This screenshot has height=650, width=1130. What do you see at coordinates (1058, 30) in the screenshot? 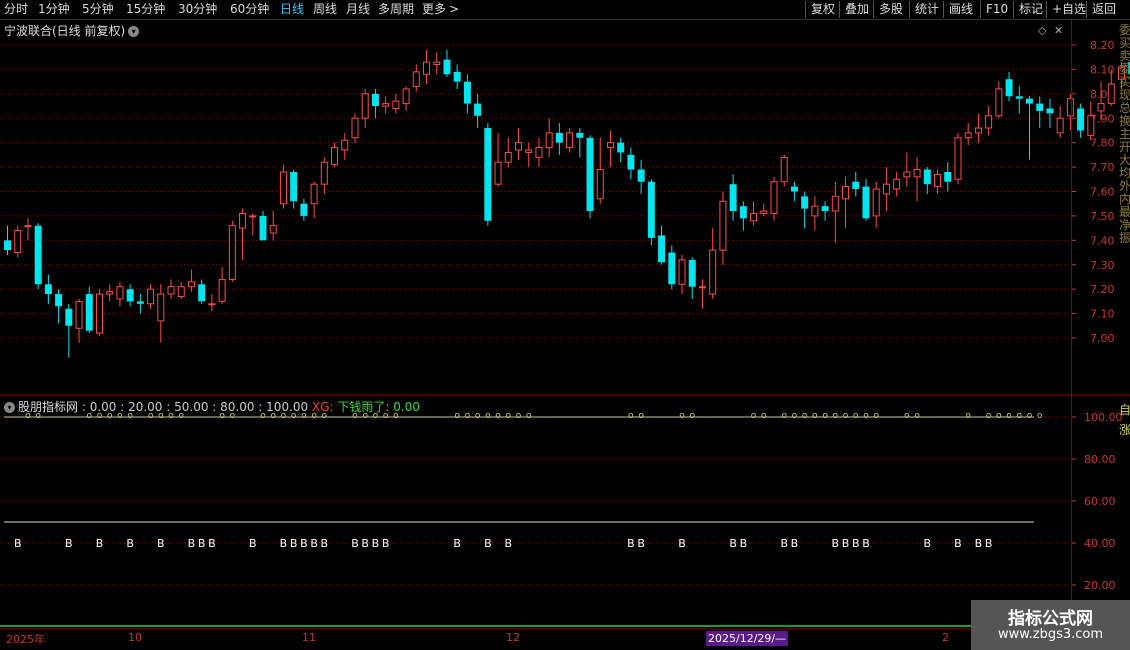
I see `close-icon: ✕` at bounding box center [1058, 30].